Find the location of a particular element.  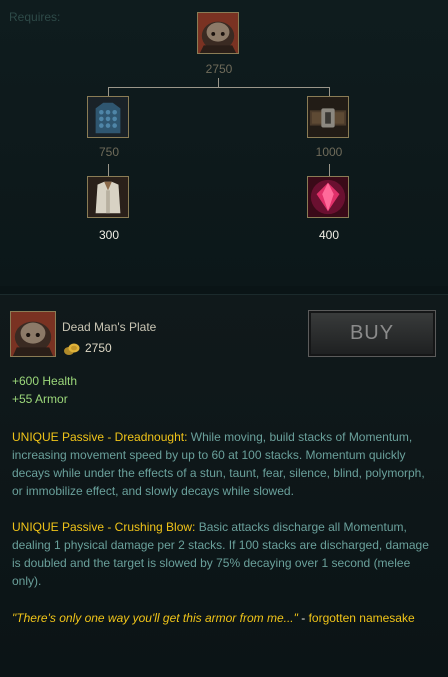

passive-crushing-blow-label: UNIQUE Passive - Crushing Blow: is located at coordinates (104, 527).